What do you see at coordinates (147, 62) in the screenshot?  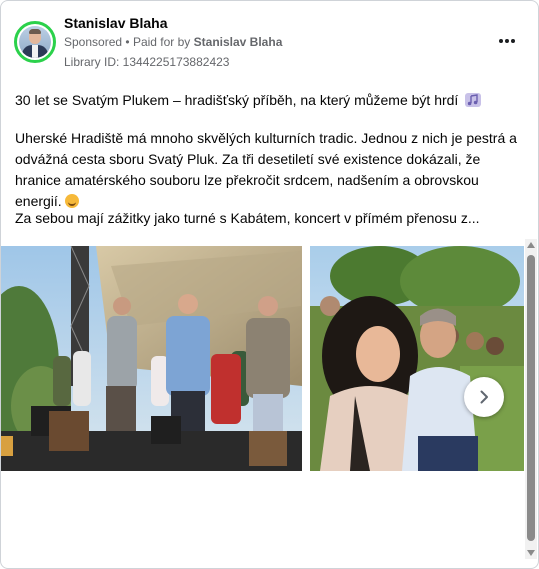 I see `library-id: Library ID: 1344225173882423` at bounding box center [147, 62].